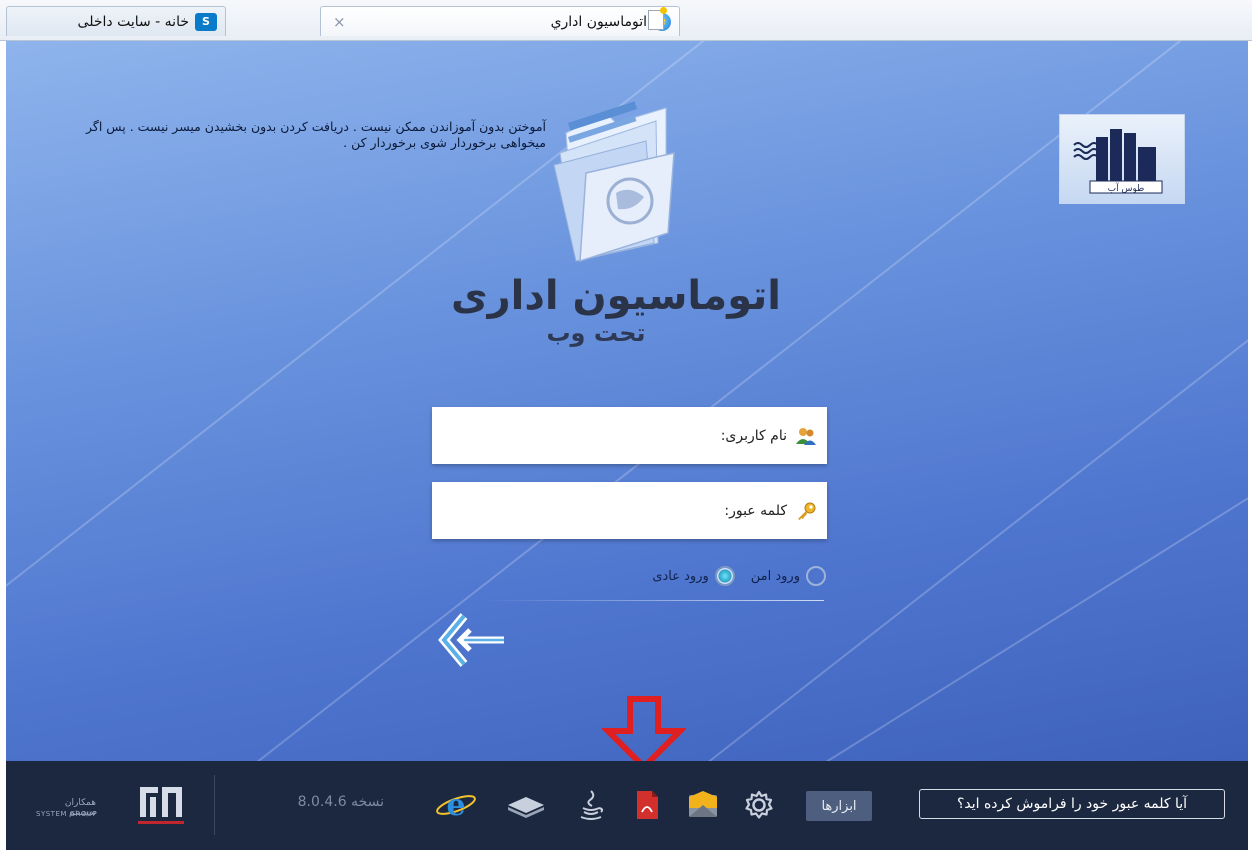 This screenshot has height=850, width=1252. Describe the element at coordinates (759, 805) in the screenshot. I see `settings-icon` at that location.